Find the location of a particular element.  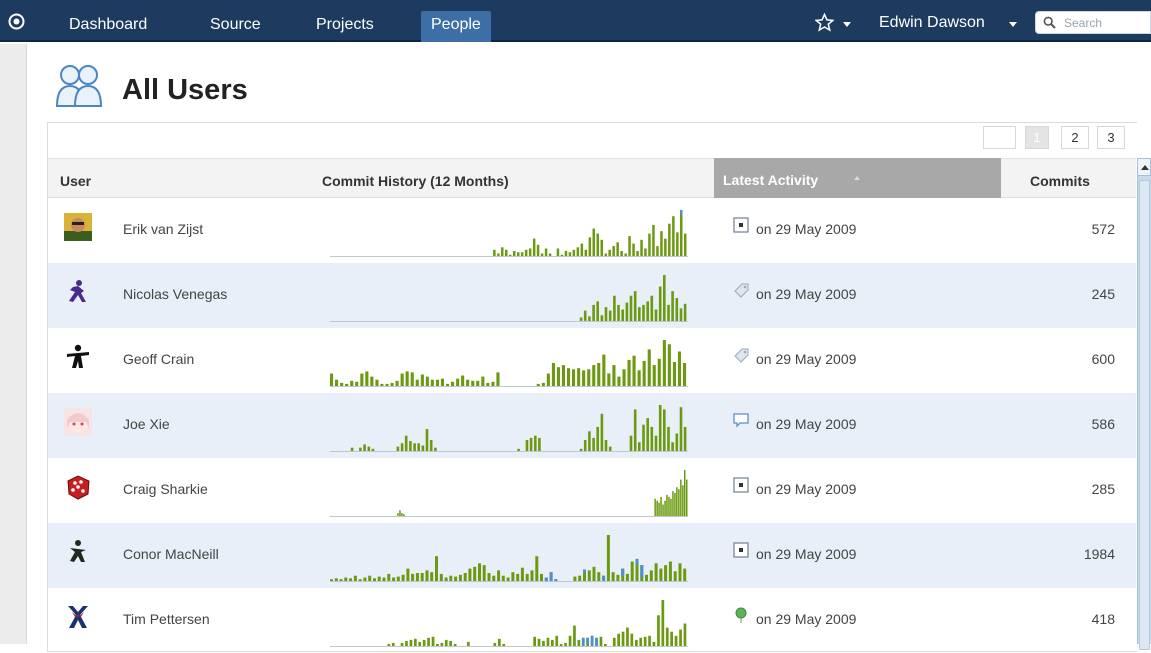

nav-projects: Projects is located at coordinates (345, 25).